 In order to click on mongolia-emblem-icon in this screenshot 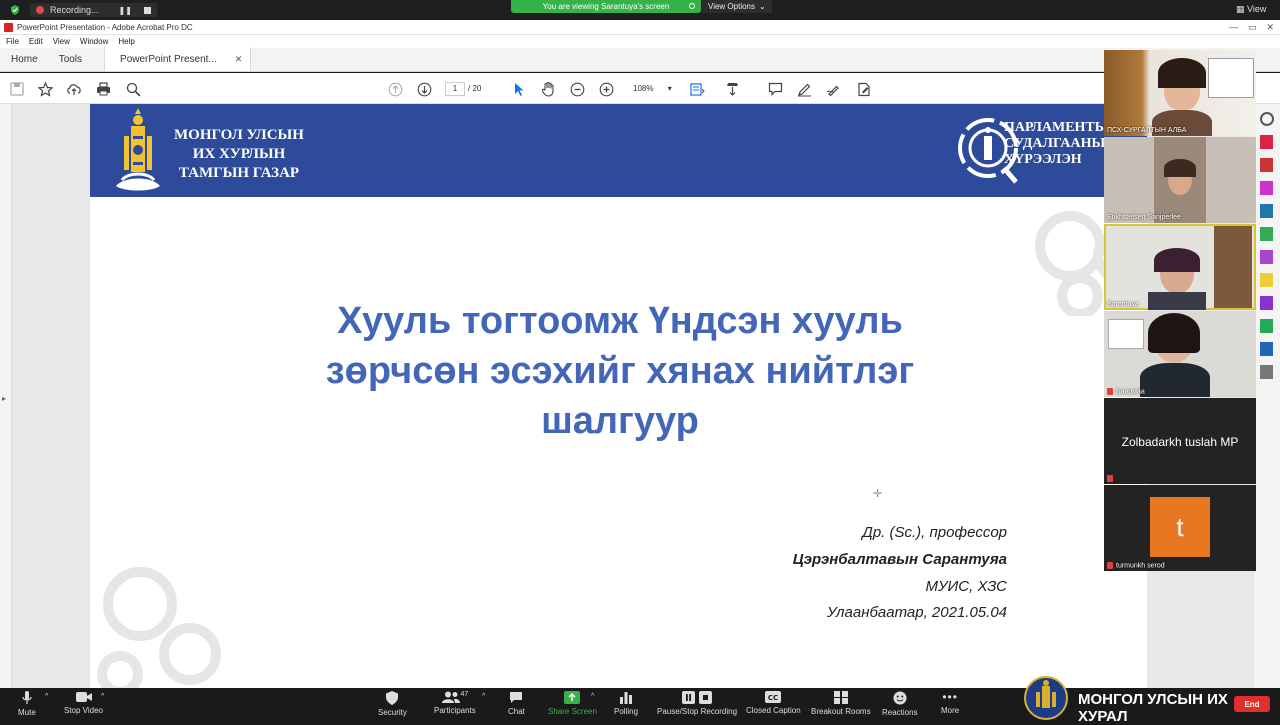, I will do `click(138, 150)`.